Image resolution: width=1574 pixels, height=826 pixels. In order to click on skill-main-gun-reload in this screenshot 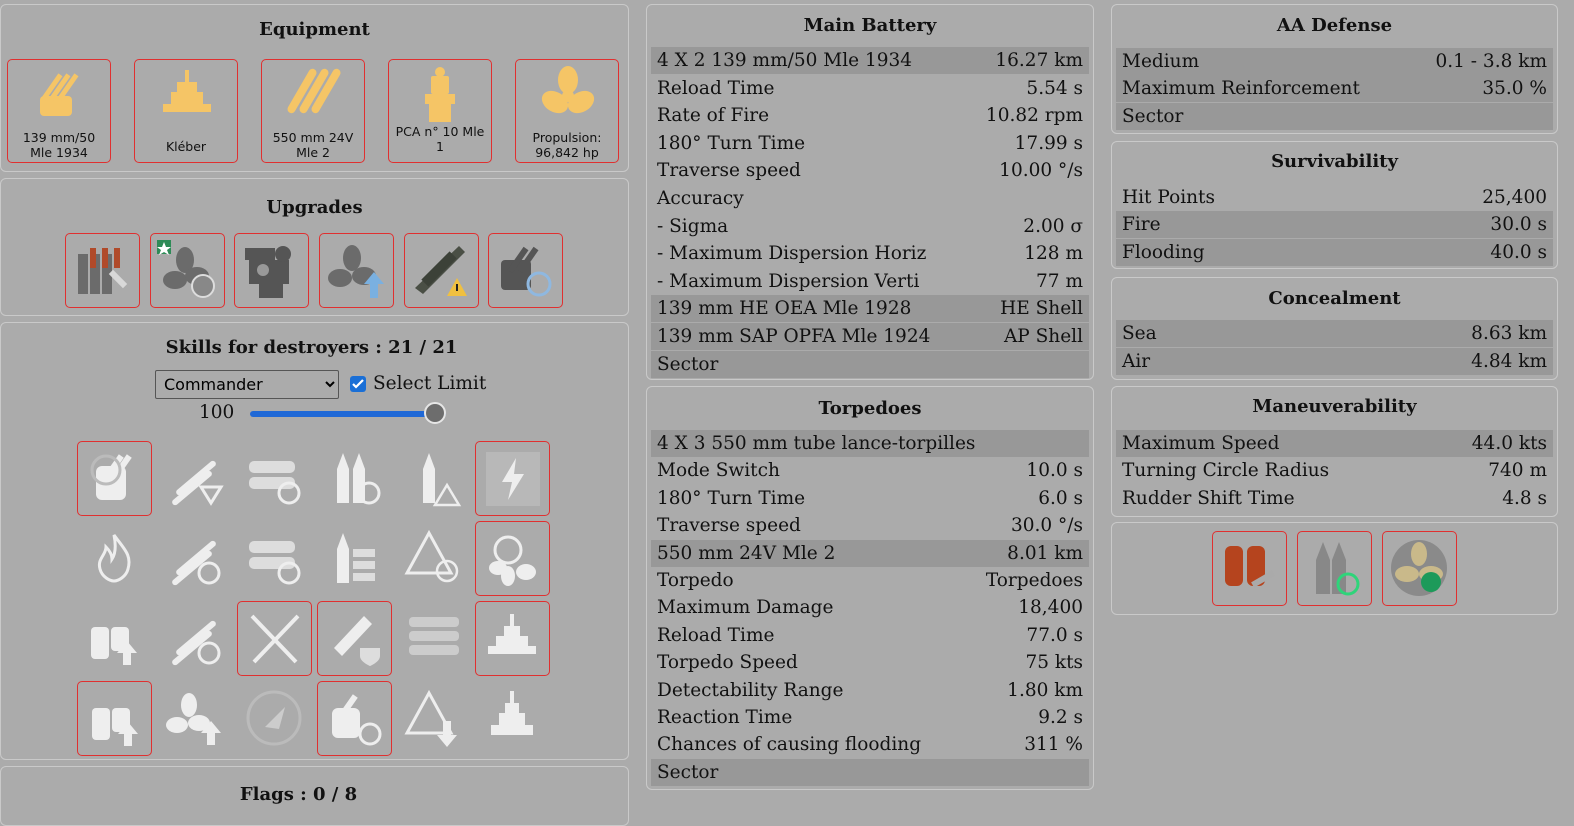, I will do `click(354, 718)`.